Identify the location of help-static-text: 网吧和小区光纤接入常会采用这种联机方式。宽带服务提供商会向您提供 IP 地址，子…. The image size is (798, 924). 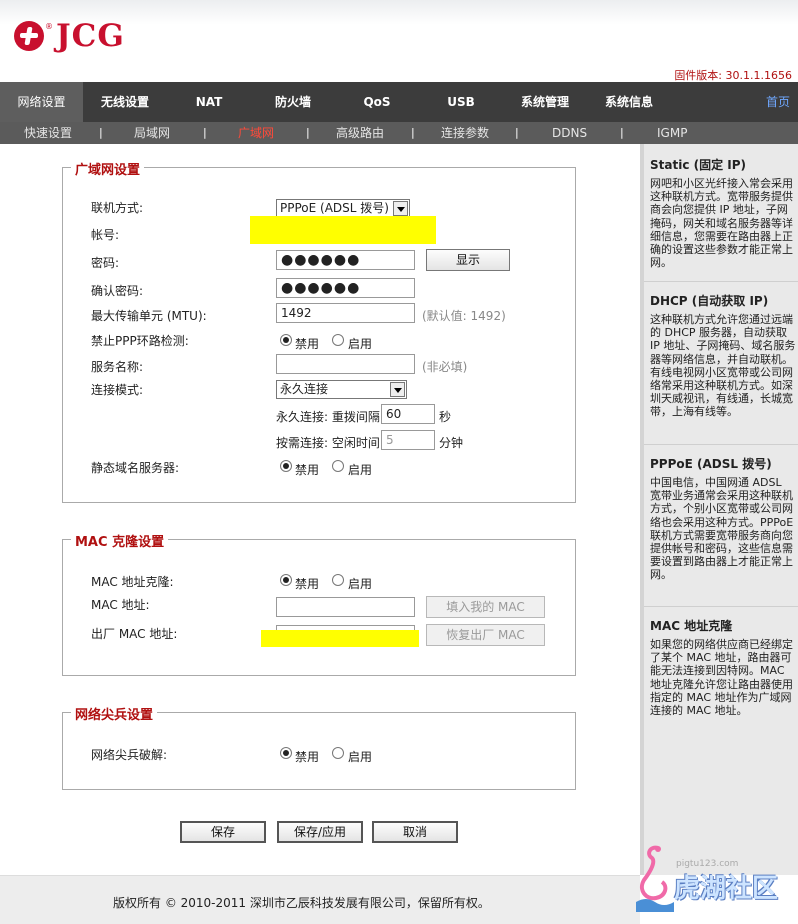
(721, 223).